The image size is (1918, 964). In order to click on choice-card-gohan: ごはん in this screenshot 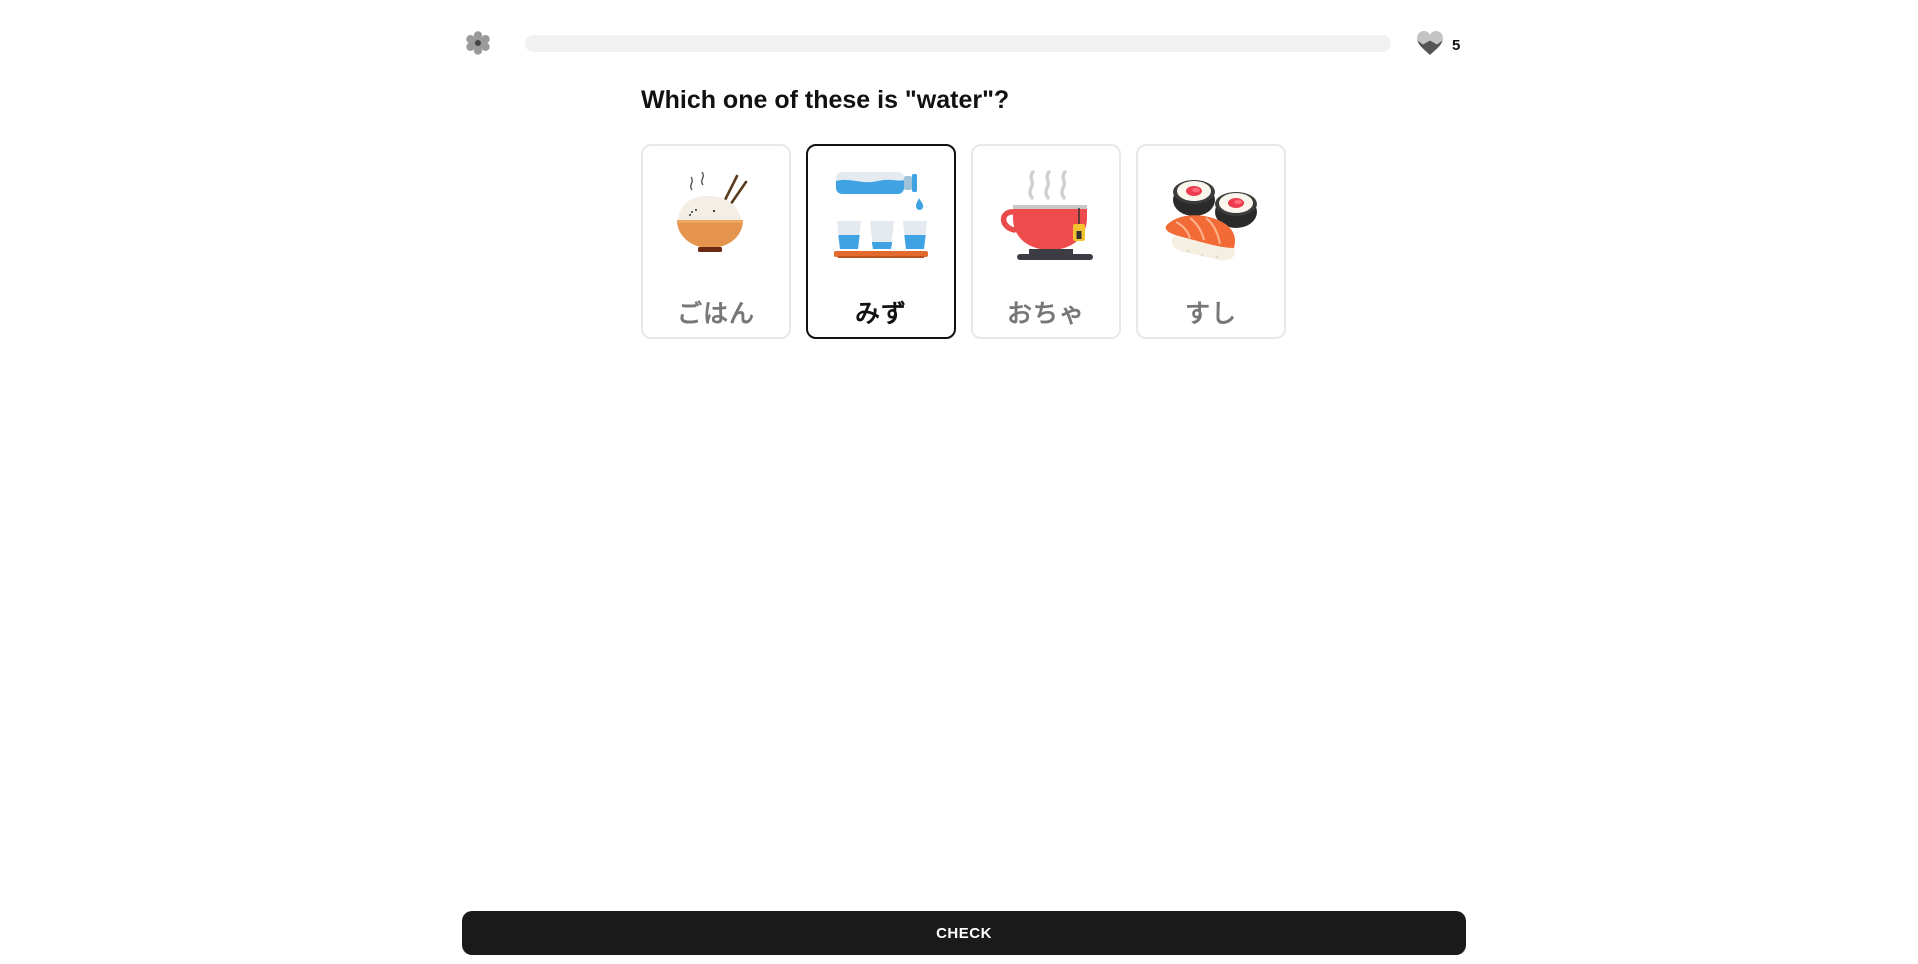, I will do `click(716, 241)`.